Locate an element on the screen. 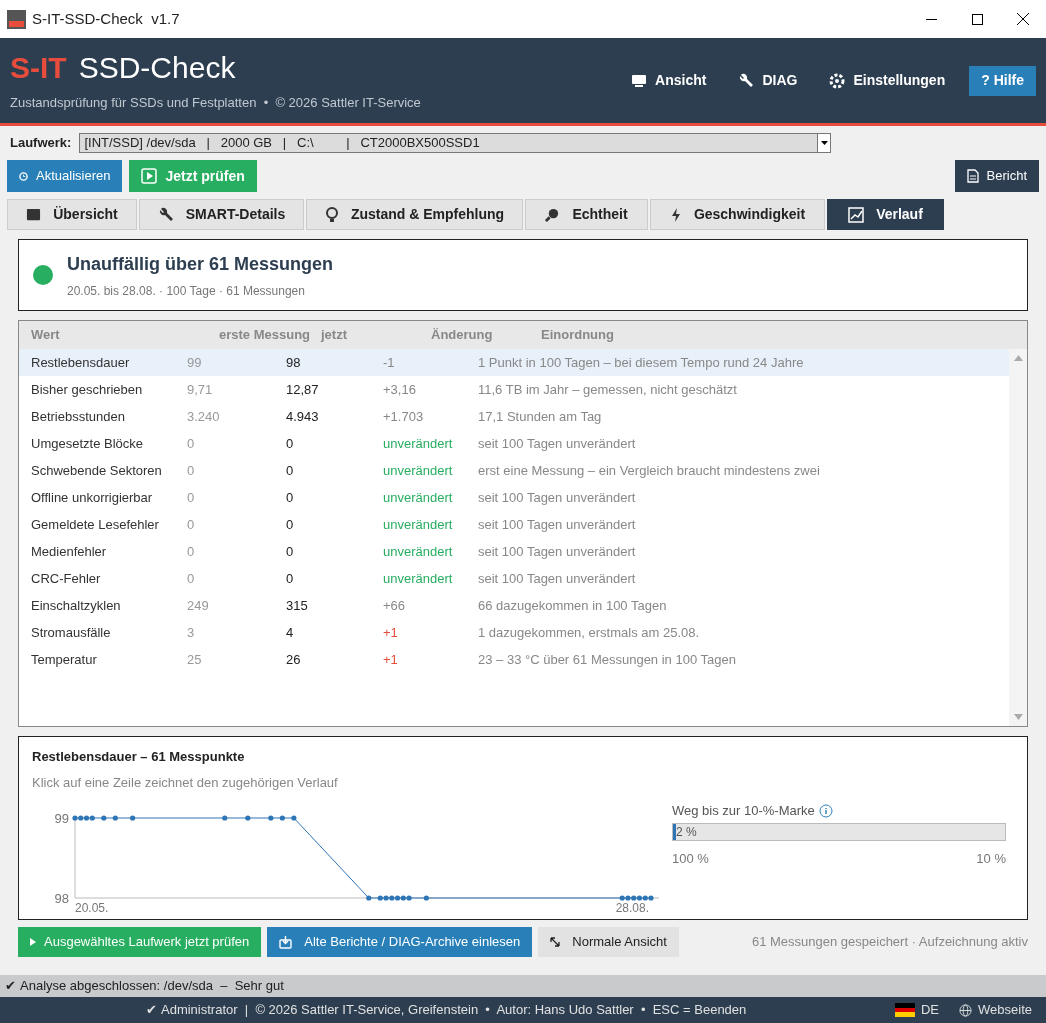 This screenshot has height=1023, width=1046. x-tick-label: 20.05. is located at coordinates (92, 908).